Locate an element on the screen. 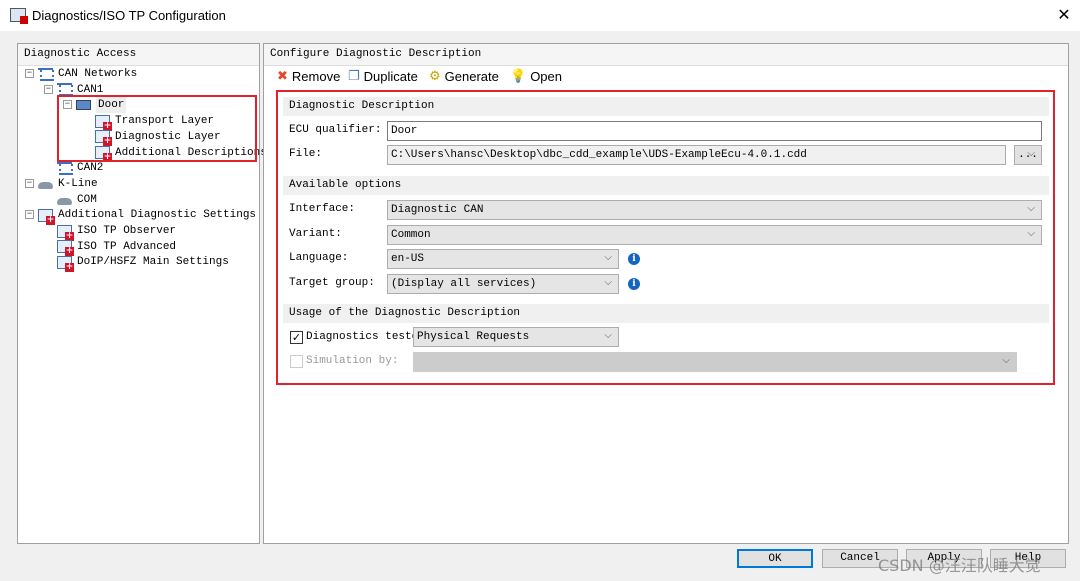 The image size is (1080, 581). window-title: Diagnostics/ISO TP Configuration is located at coordinates (129, 15).